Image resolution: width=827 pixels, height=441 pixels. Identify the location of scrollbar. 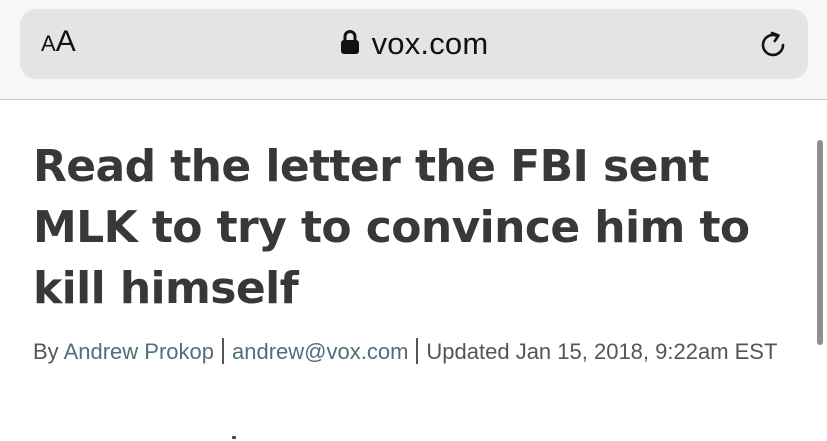
(820, 242).